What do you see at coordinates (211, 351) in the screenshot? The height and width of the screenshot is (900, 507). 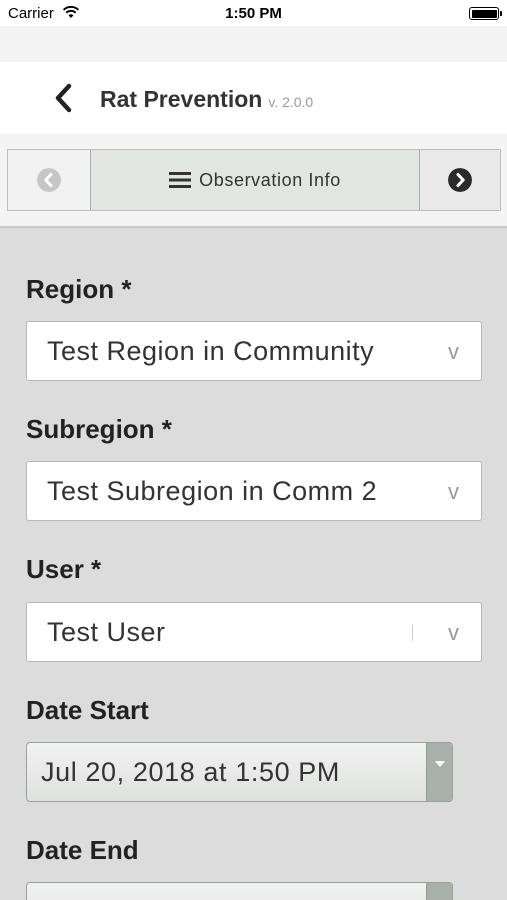 I see `region-value: Test Region in Community` at bounding box center [211, 351].